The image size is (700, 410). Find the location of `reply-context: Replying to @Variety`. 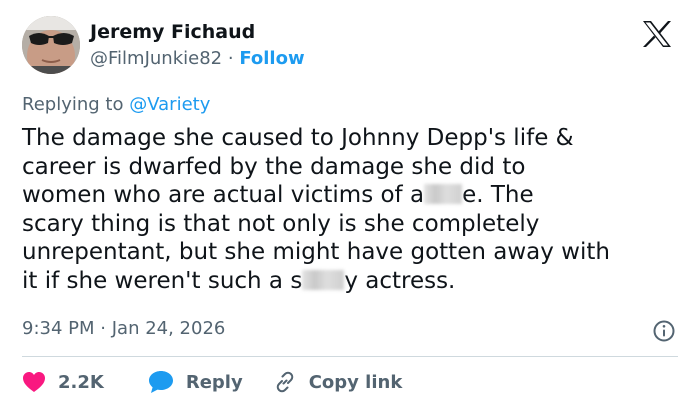

reply-context: Replying to @Variety is located at coordinates (116, 105).